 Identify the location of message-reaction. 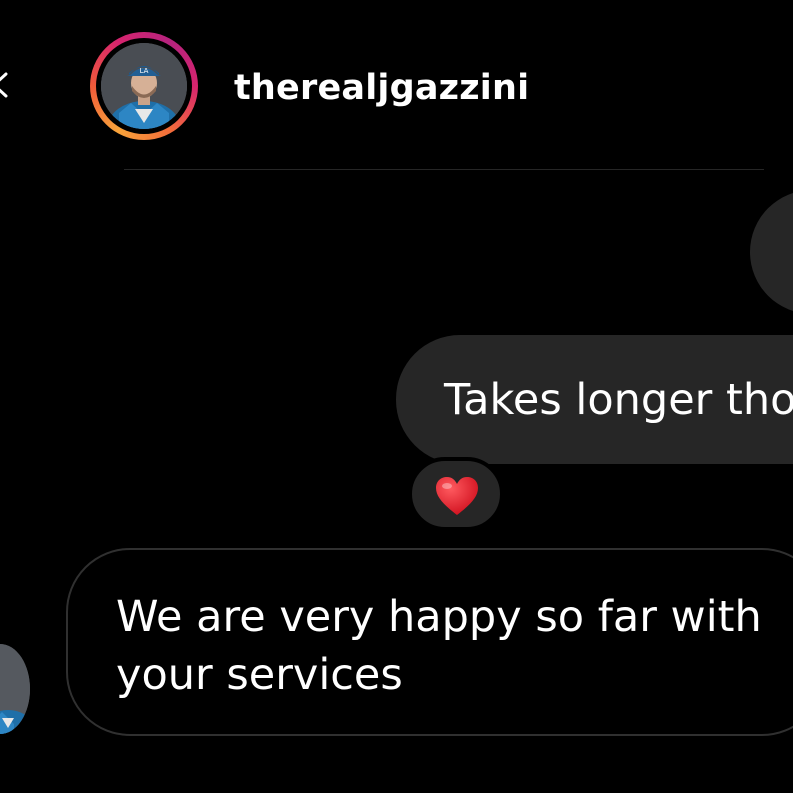
(456, 494).